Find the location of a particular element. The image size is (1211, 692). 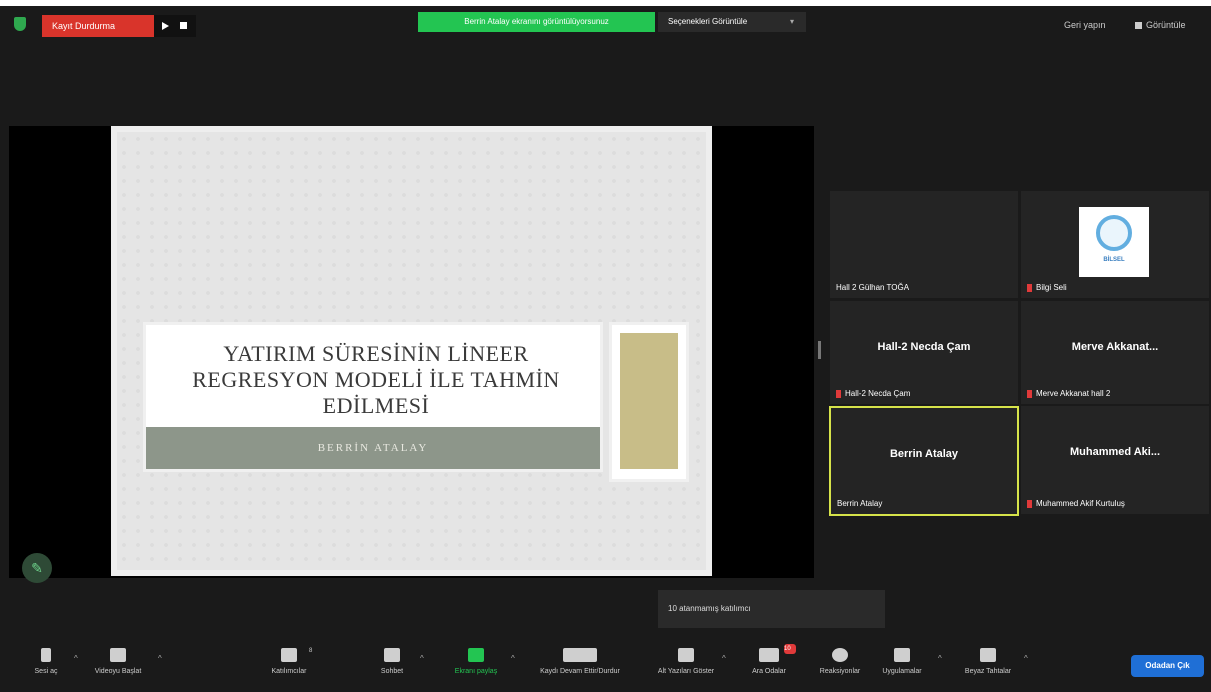

share-screen-button: Ekranı paylaş is located at coordinates (476, 661).